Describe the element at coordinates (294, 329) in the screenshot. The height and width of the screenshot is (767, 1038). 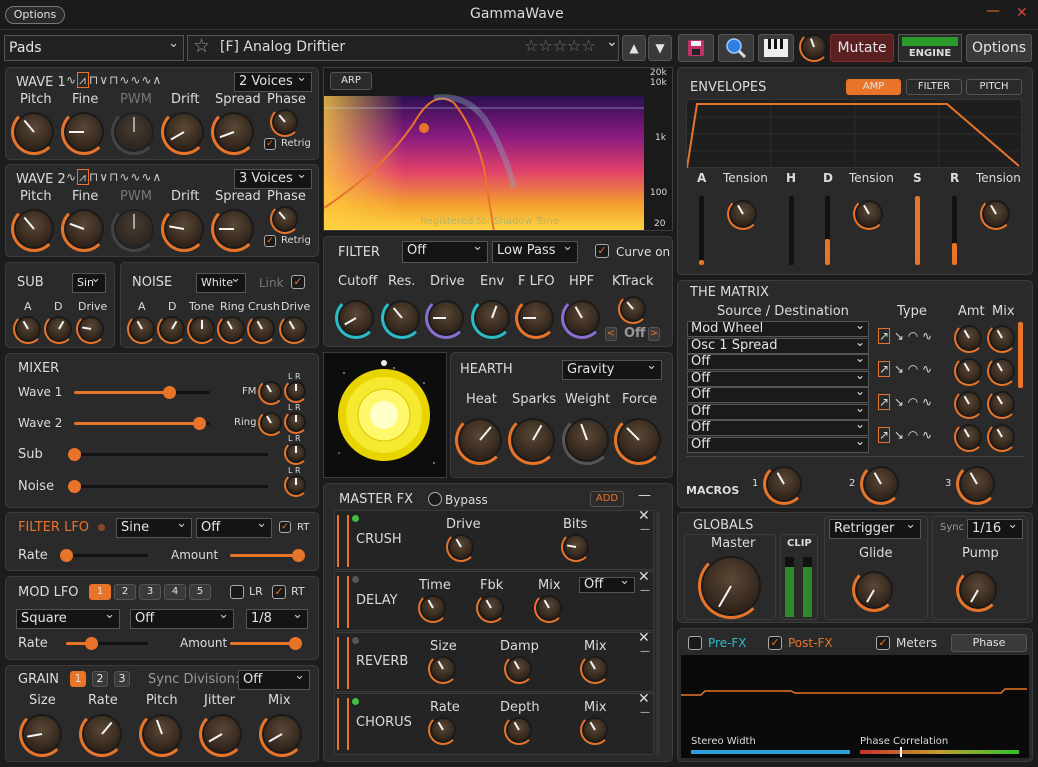
I see `noise-drive-knob` at that location.